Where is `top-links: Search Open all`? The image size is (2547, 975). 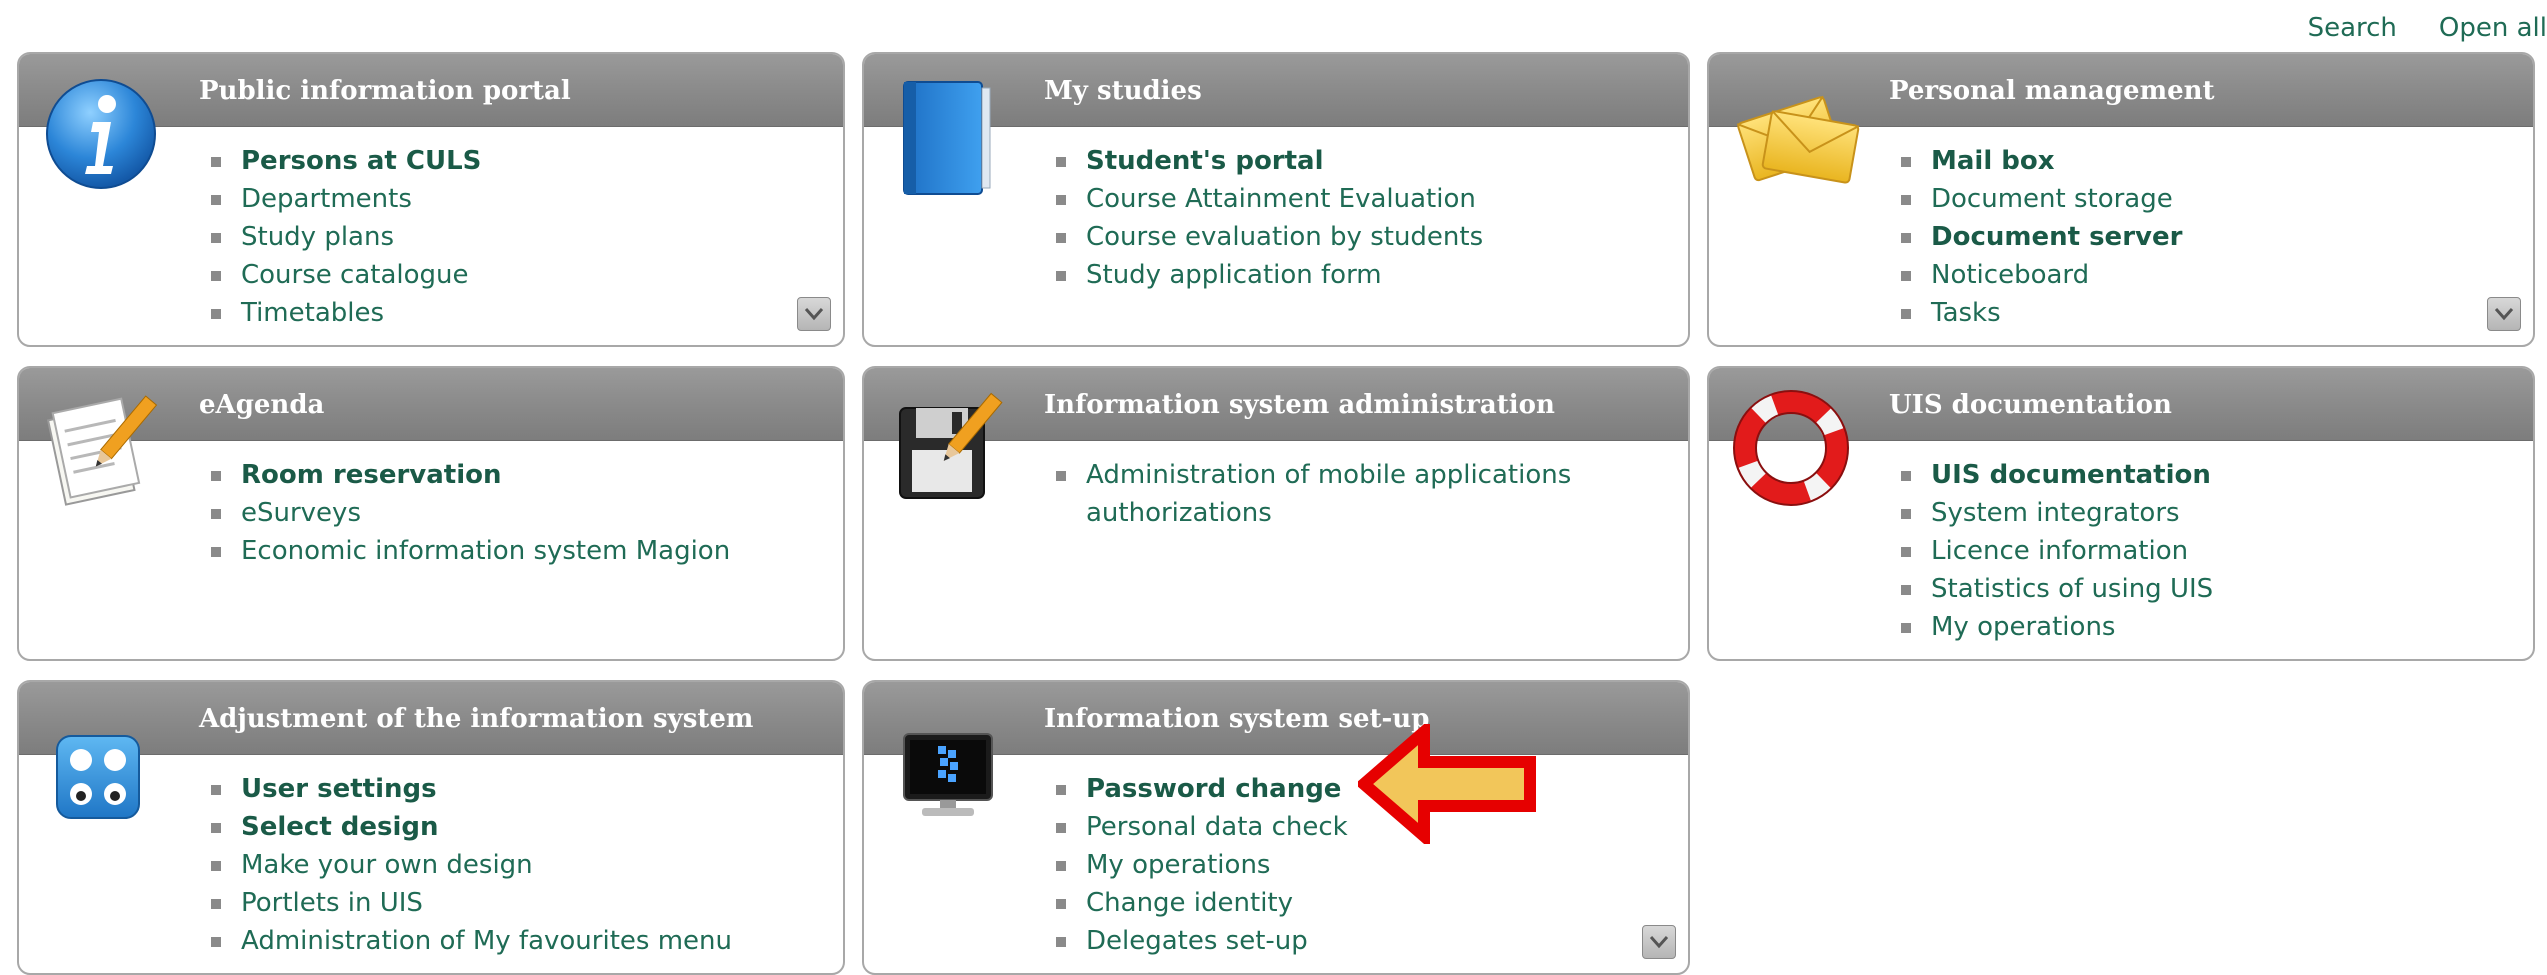
top-links: Search Open all is located at coordinates (2427, 29).